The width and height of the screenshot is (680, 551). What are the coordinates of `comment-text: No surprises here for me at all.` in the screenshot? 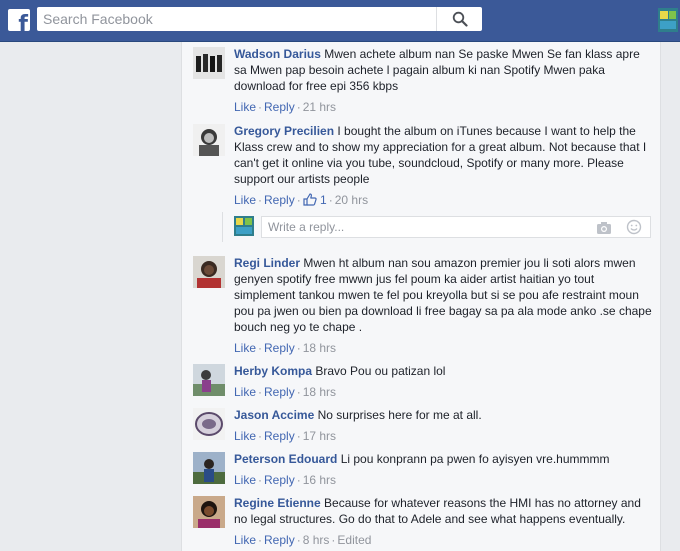 It's located at (399, 415).